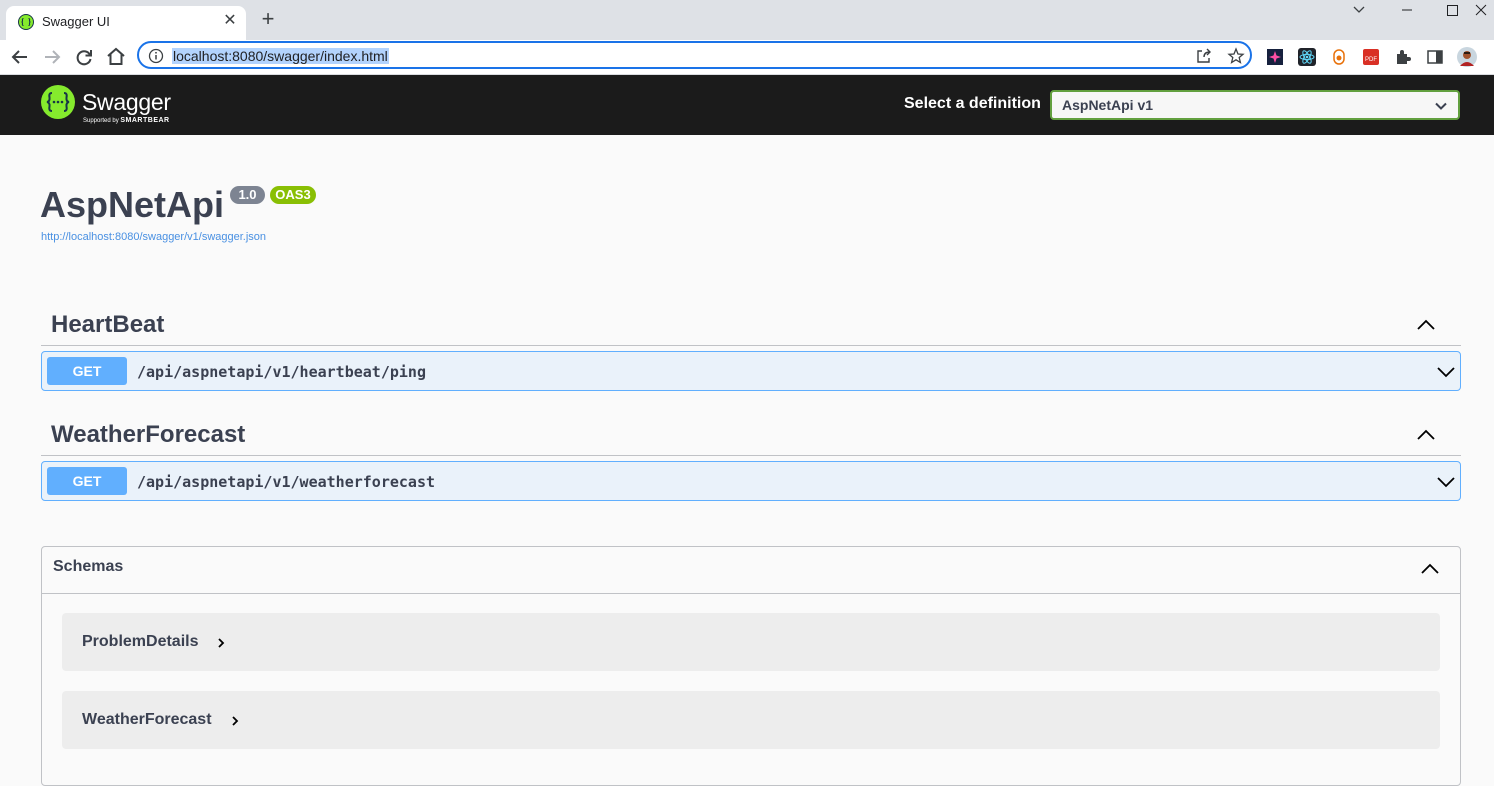  I want to click on swagger-logo-subtitle: Supported by SMARTBEAR, so click(126, 120).